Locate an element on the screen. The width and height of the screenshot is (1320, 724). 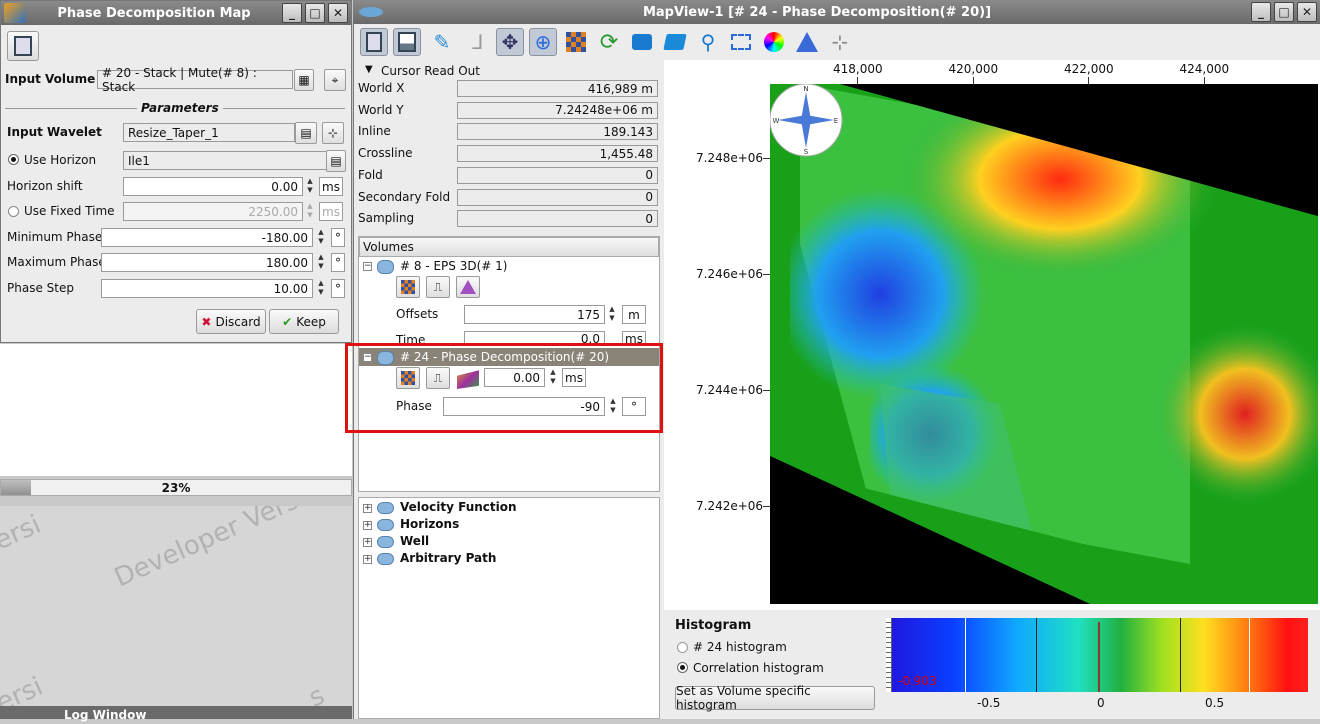
offsets-input: 175 is located at coordinates (534, 314).